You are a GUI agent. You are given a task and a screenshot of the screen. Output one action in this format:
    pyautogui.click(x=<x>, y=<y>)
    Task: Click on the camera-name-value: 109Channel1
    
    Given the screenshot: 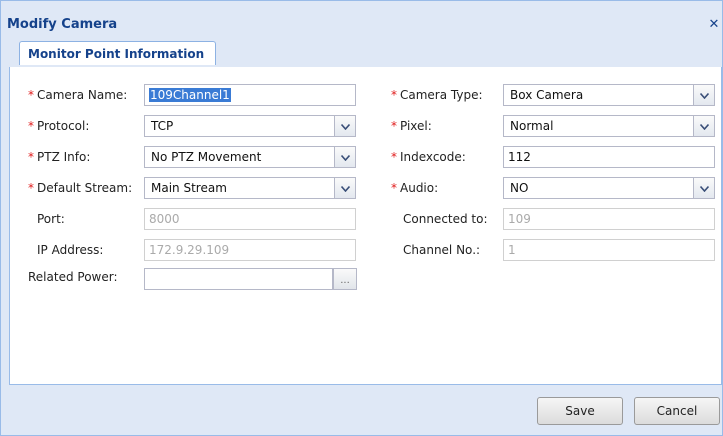 What is the action you would take?
    pyautogui.click(x=190, y=95)
    